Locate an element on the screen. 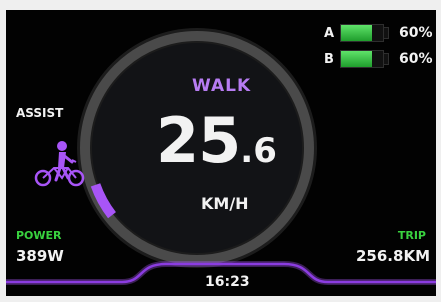  speed-integer: 25 is located at coordinates (198, 140).